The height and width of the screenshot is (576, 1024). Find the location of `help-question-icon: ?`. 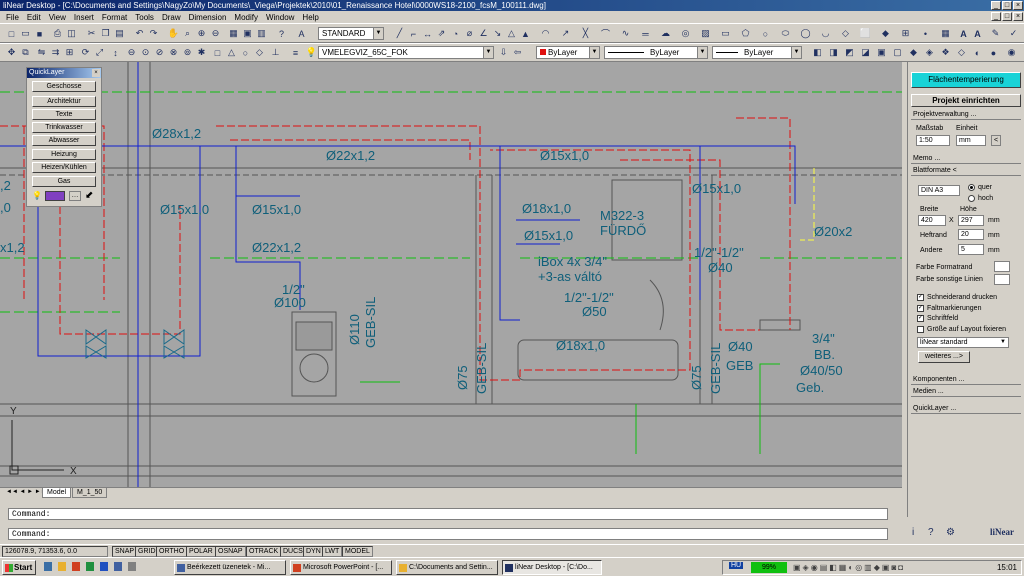

help-question-icon: ? is located at coordinates (931, 532).